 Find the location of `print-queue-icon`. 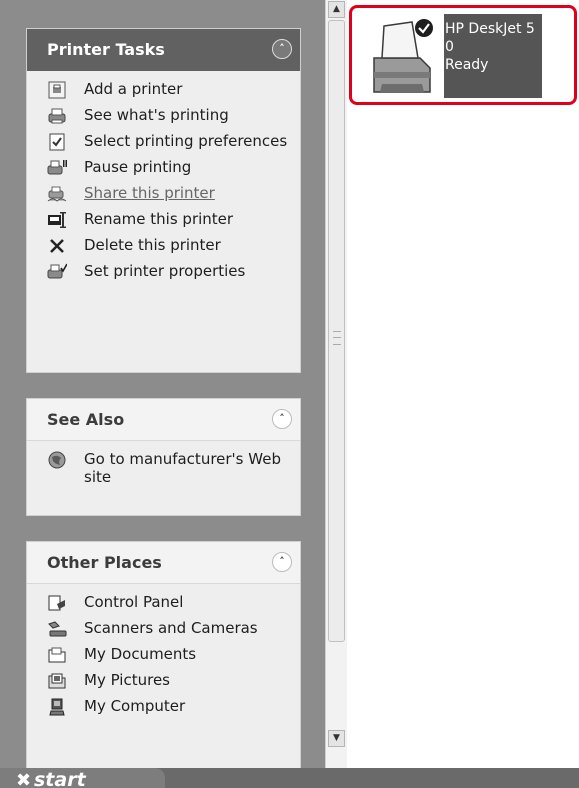

print-queue-icon is located at coordinates (57, 116).